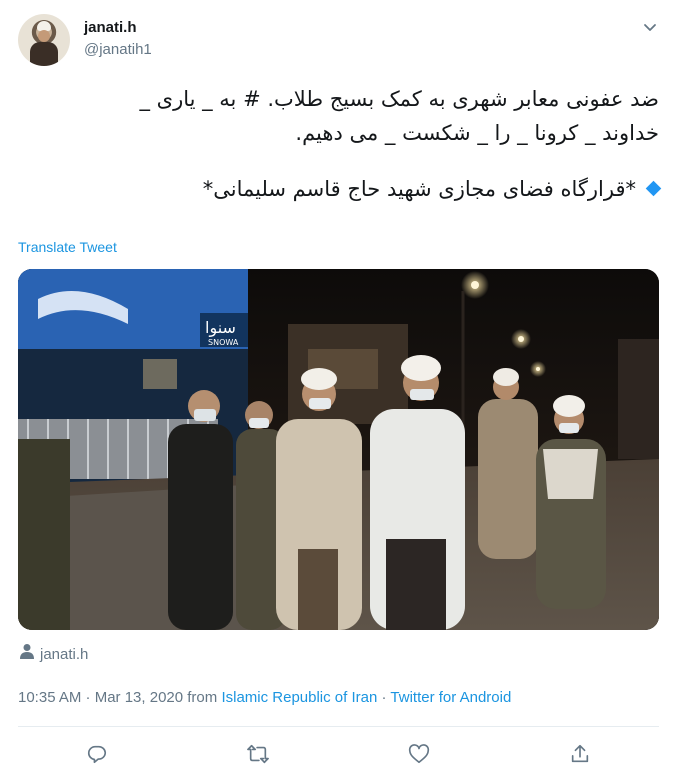 Image resolution: width=677 pixels, height=782 pixels. I want to click on tagged-user-name: janati.h, so click(64, 654).